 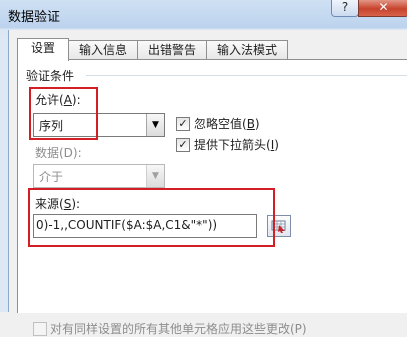 What do you see at coordinates (257, 124) in the screenshot?
I see `ignore-blank-suffix: )` at bounding box center [257, 124].